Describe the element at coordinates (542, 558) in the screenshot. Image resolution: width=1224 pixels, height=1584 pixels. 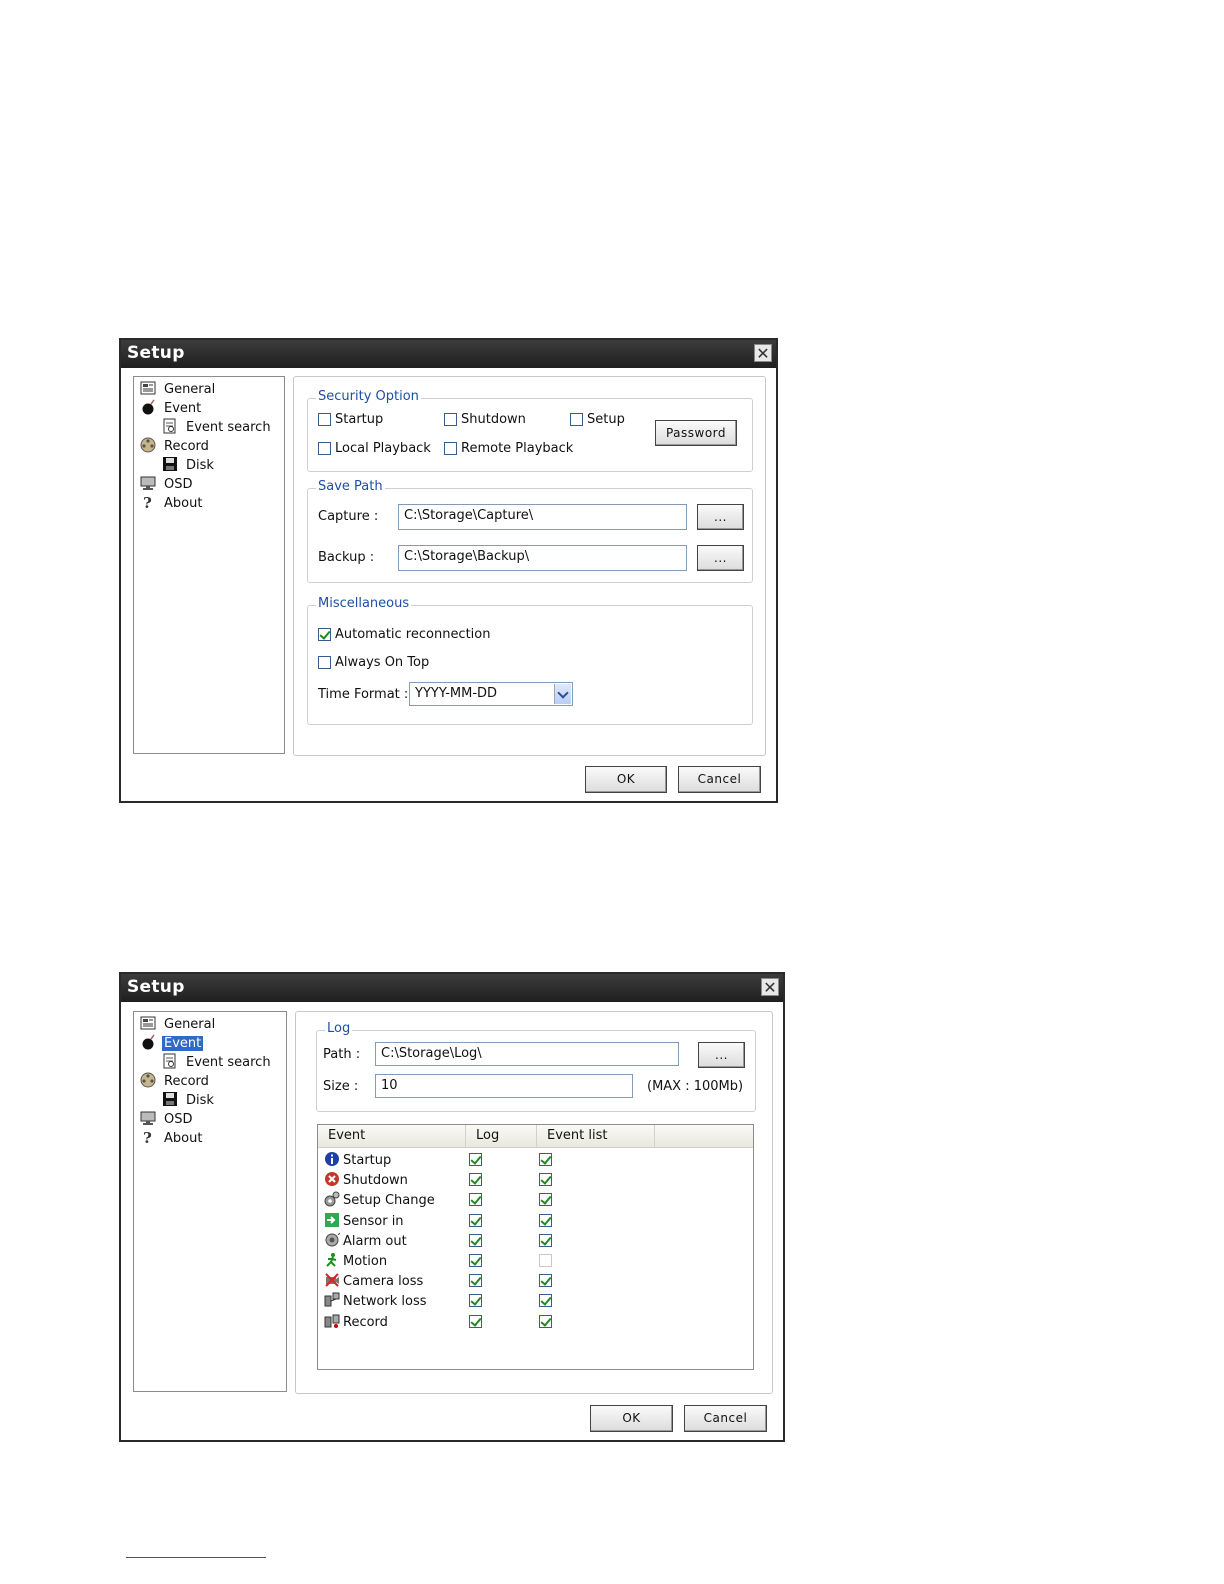
I see `backup-path-field: C:\Storage\Backup\` at that location.